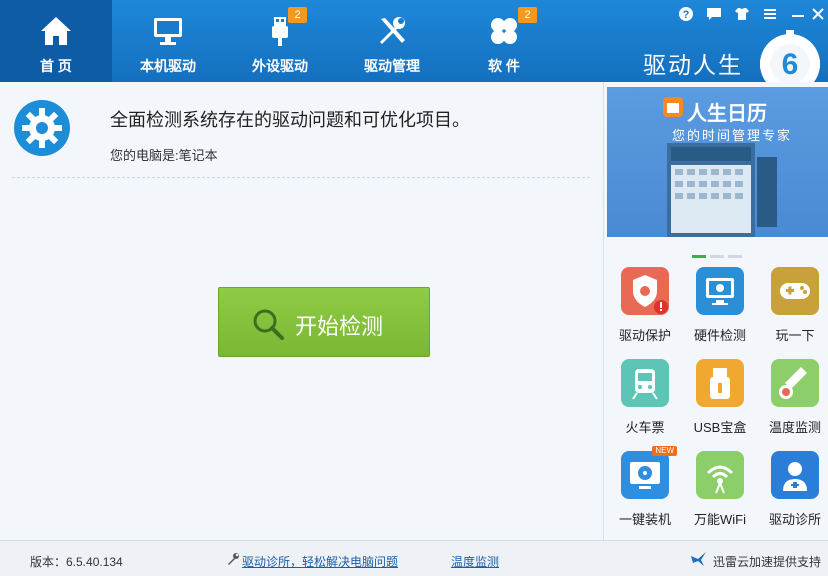 The width and height of the screenshot is (828, 576). Describe the element at coordinates (698, 559) in the screenshot. I see `thunder-bird-icon` at that location.